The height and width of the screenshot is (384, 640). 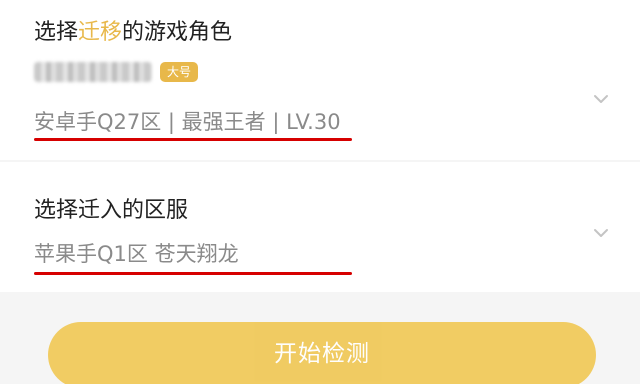 What do you see at coordinates (111, 210) in the screenshot?
I see `server-select-label: 选择迁入的区服` at bounding box center [111, 210].